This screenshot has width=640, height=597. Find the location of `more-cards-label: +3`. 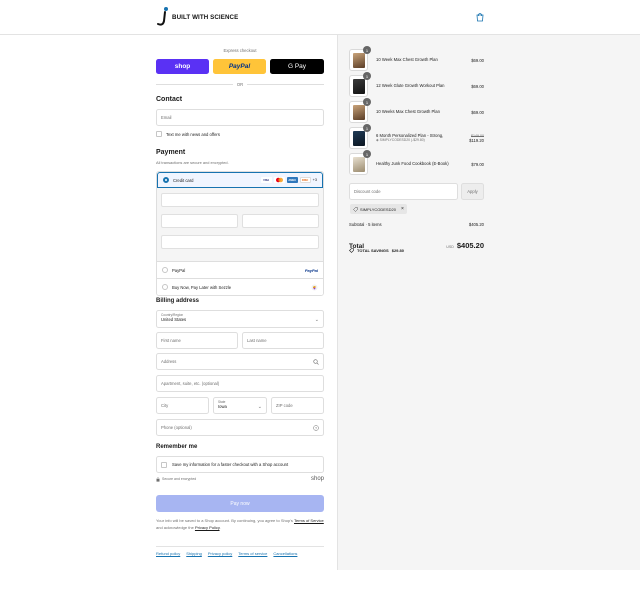

more-cards-label: +3 is located at coordinates (314, 180).